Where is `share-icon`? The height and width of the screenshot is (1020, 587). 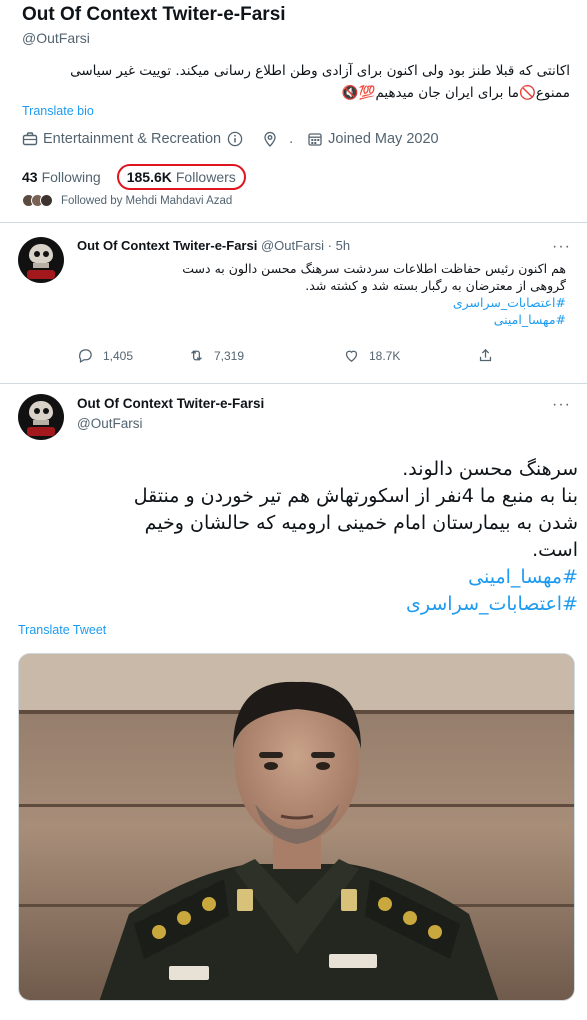
share-icon is located at coordinates (485, 355).